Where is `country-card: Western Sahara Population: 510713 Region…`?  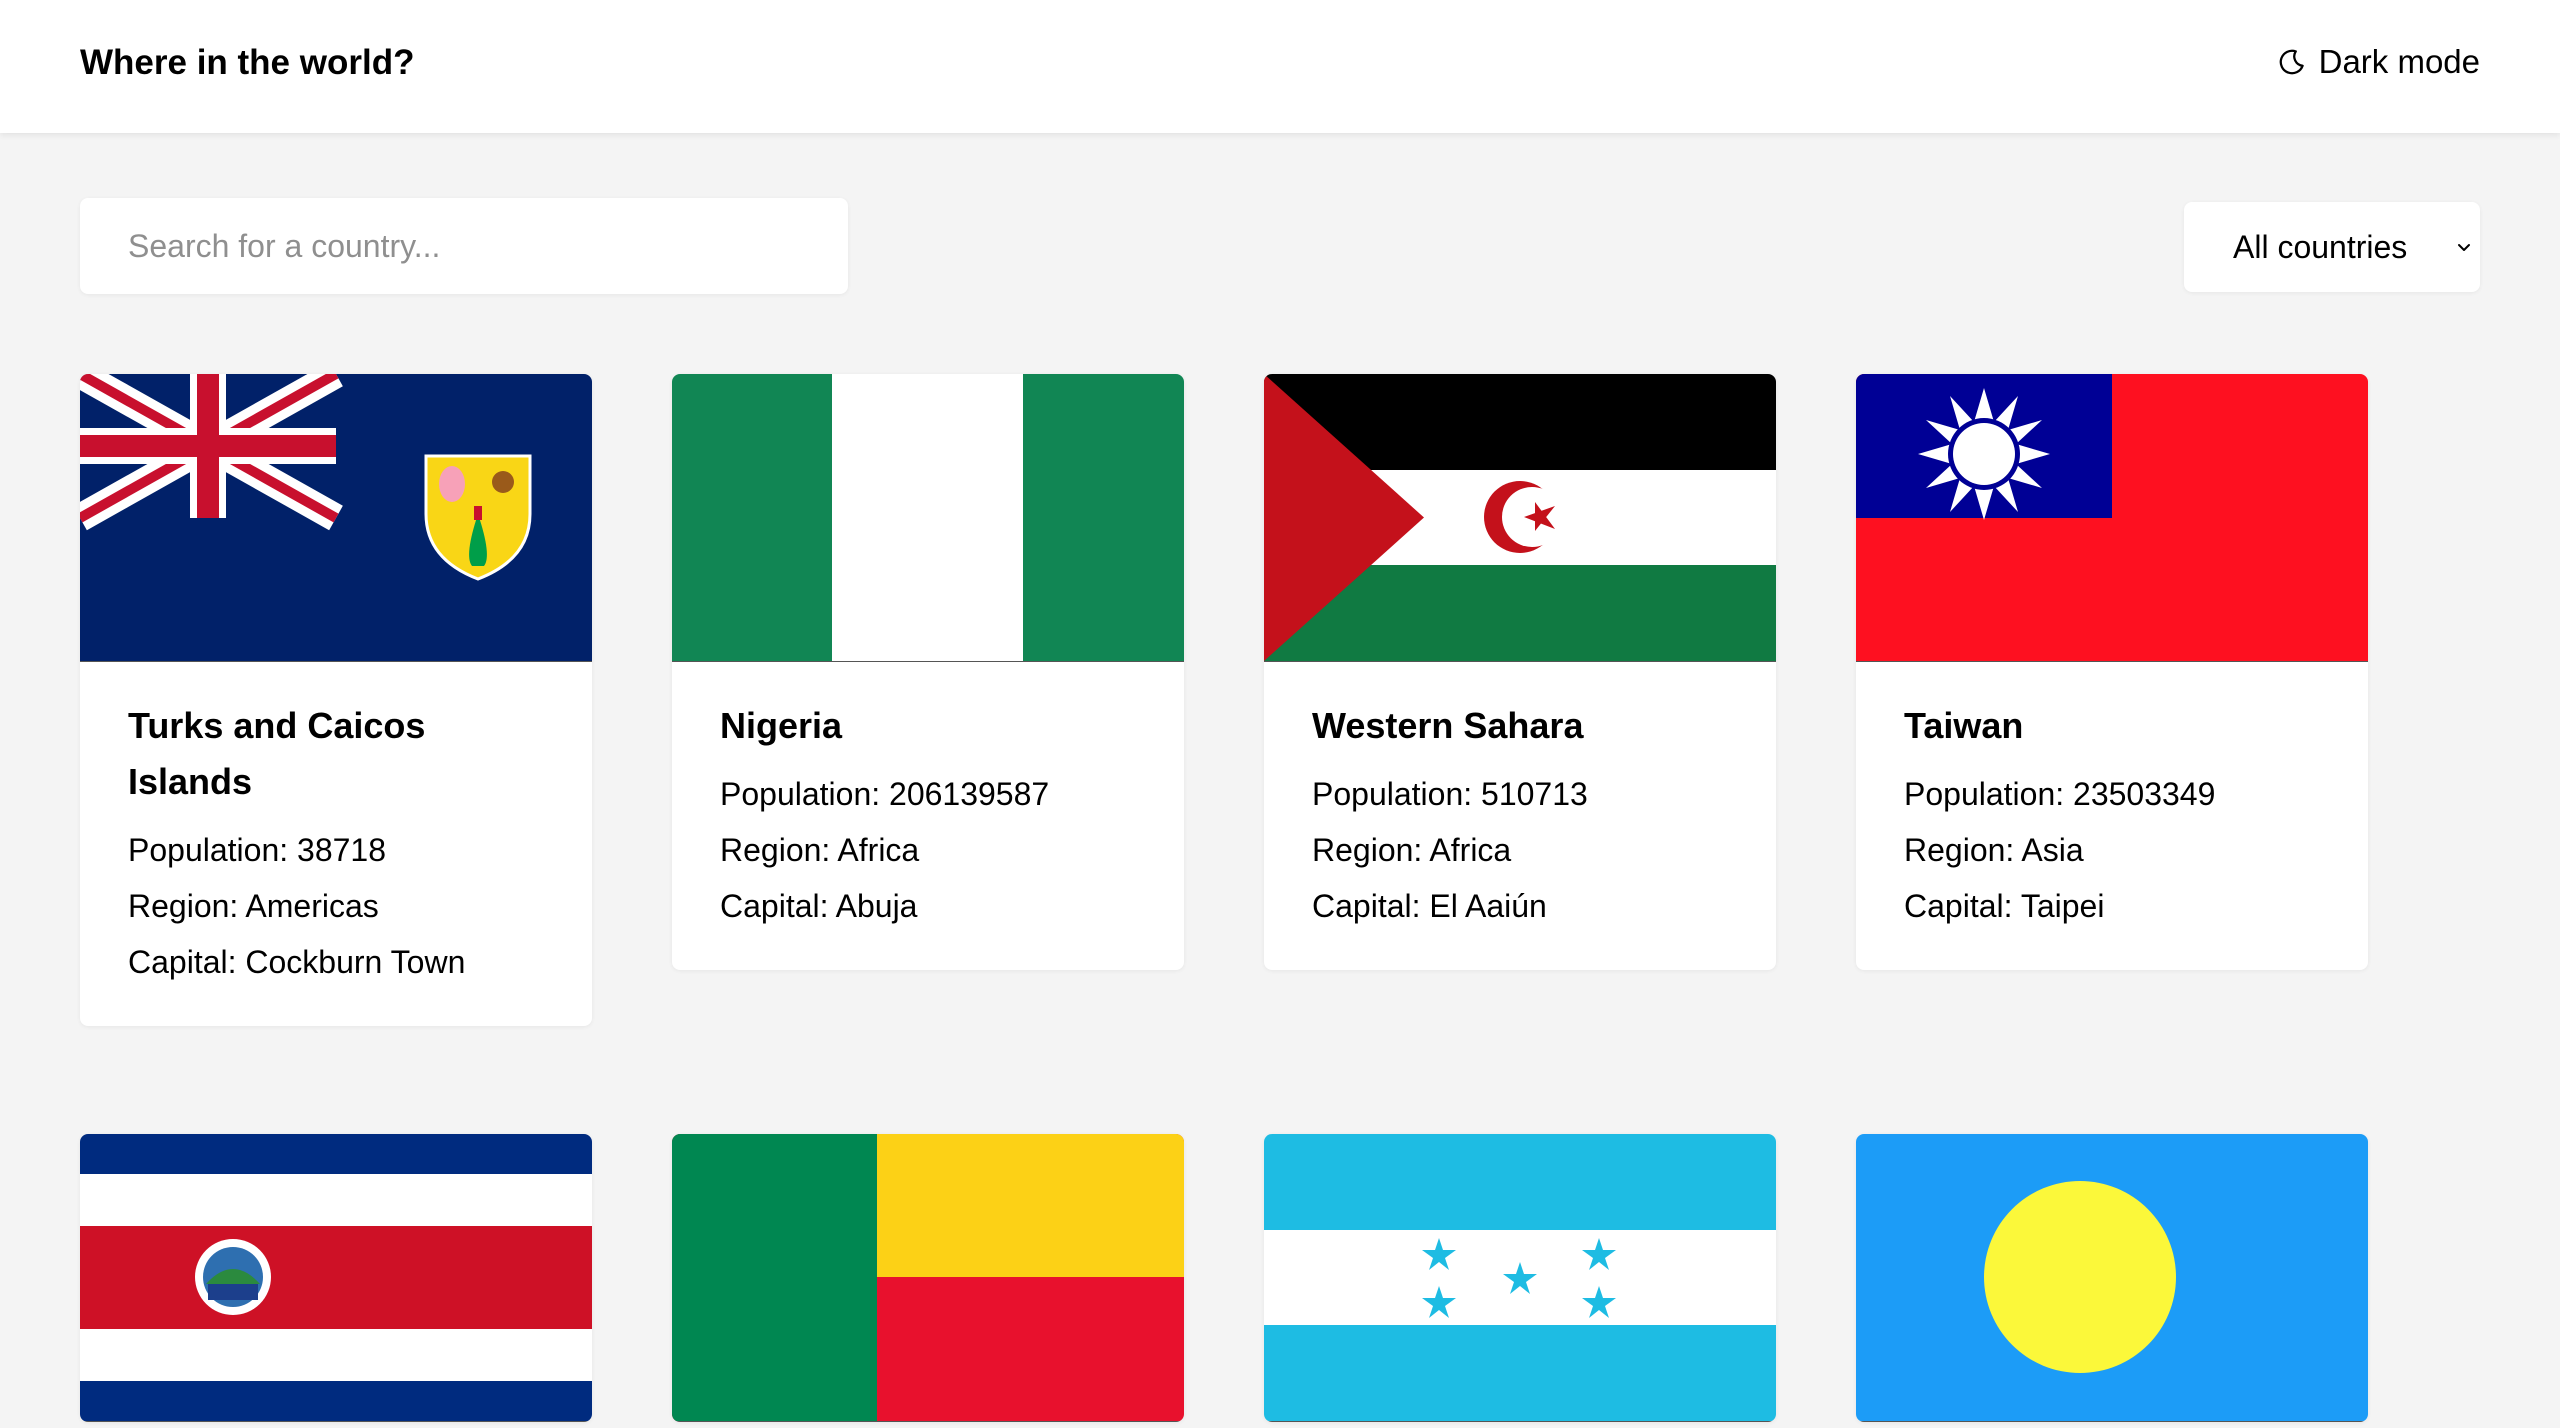
country-card: Western Sahara Population: 510713 Region… is located at coordinates (1520, 672).